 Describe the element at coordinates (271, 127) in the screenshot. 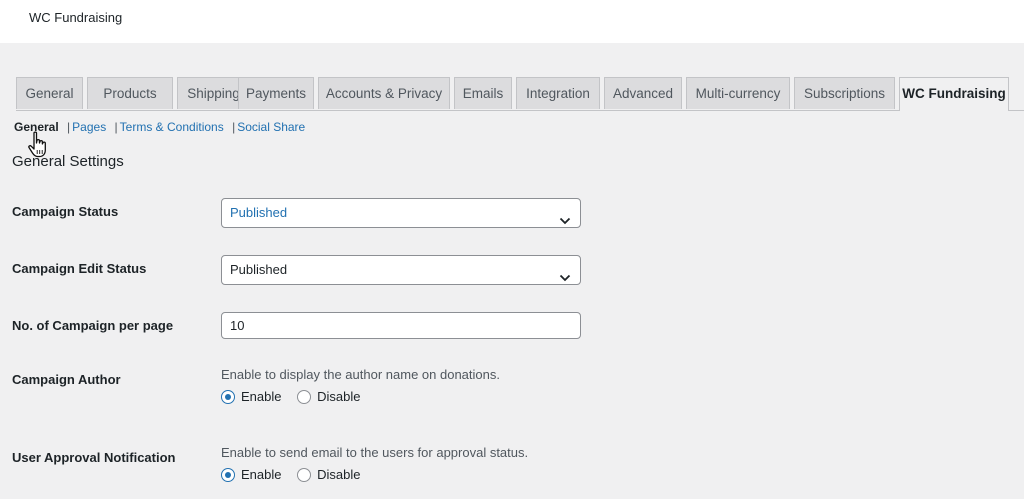

I see `subnav-social-share: Social Share` at that location.